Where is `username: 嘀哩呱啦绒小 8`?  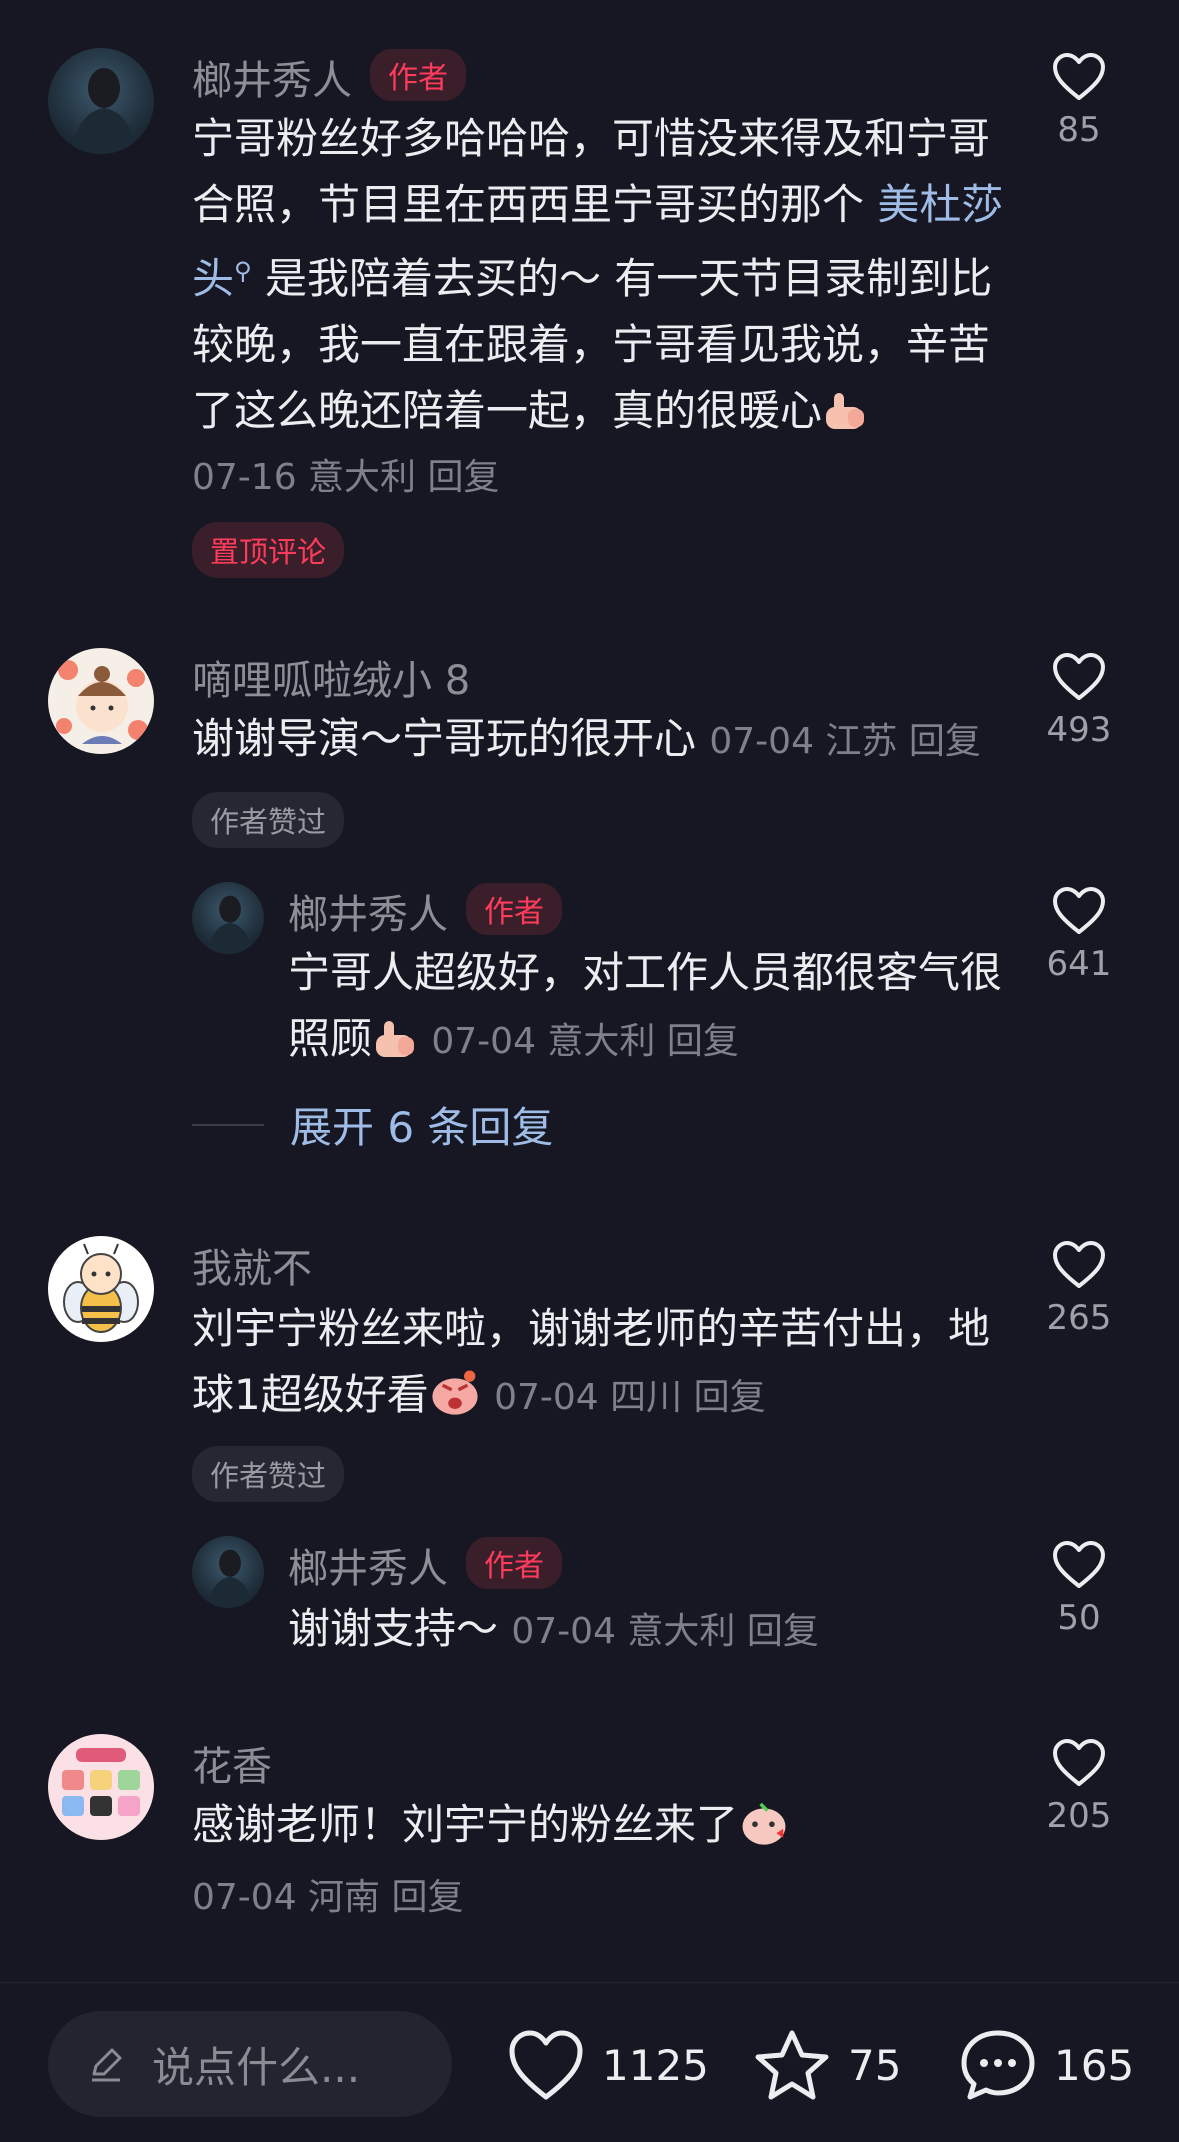 username: 嘀哩呱啦绒小 8 is located at coordinates (331, 677).